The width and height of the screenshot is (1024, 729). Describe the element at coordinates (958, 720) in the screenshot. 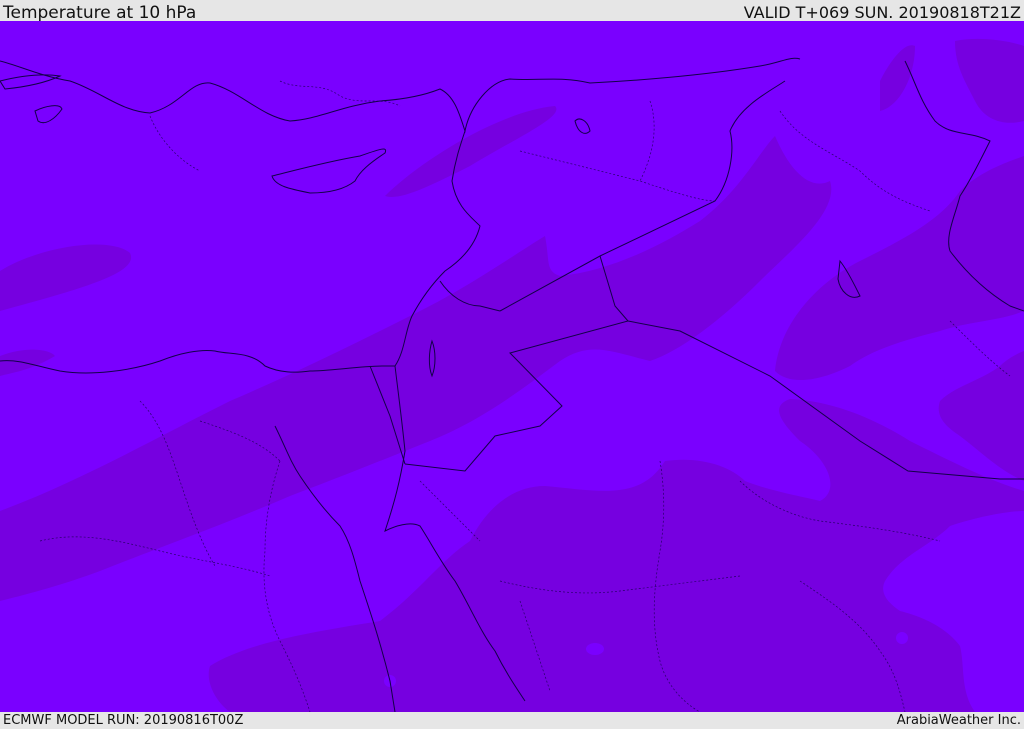

I see `credit-text: ArabiaWeather Inc.` at that location.